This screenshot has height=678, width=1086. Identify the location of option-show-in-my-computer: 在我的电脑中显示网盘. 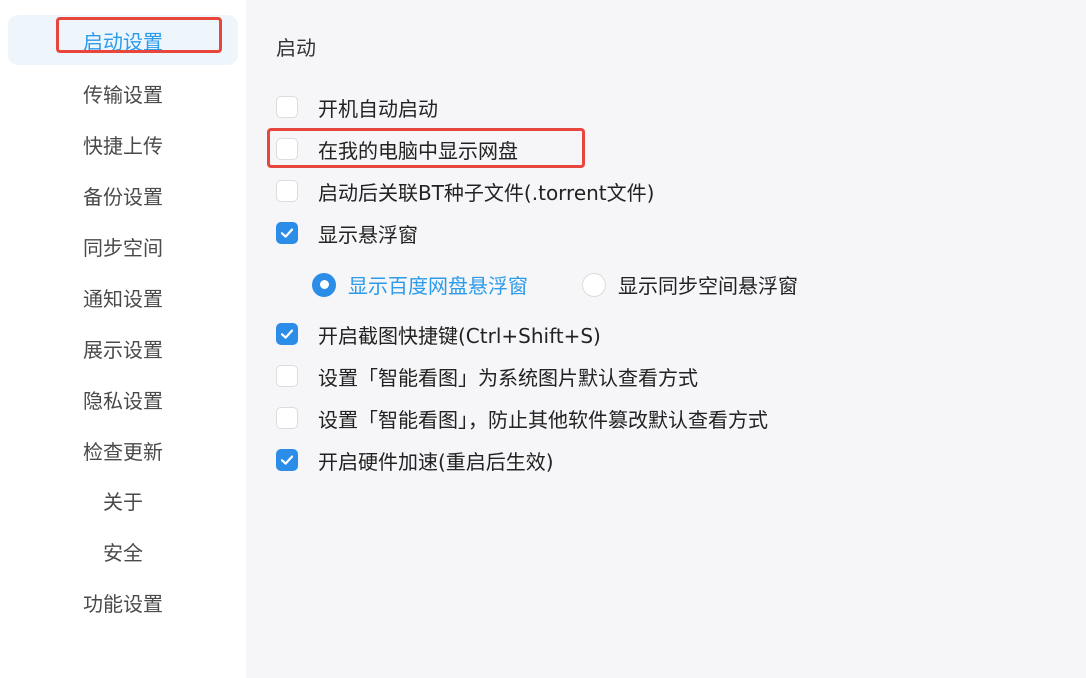
(397, 149).